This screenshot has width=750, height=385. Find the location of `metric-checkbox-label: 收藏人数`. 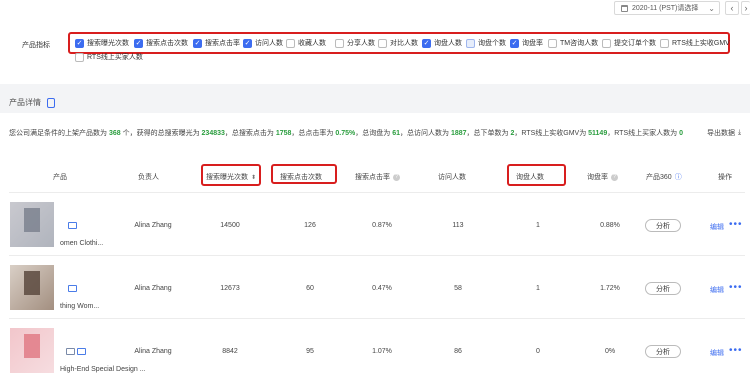

metric-checkbox-label: 收藏人数 is located at coordinates (312, 43).